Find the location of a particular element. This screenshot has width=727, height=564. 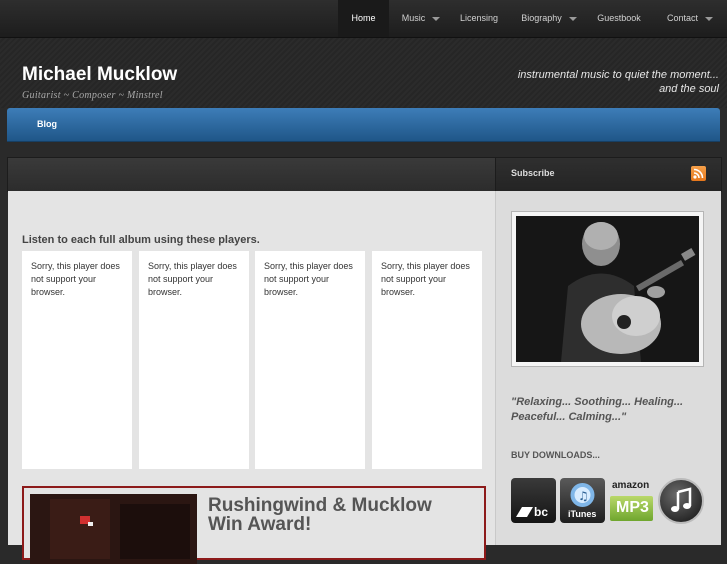

content-header-bar is located at coordinates (251, 174).